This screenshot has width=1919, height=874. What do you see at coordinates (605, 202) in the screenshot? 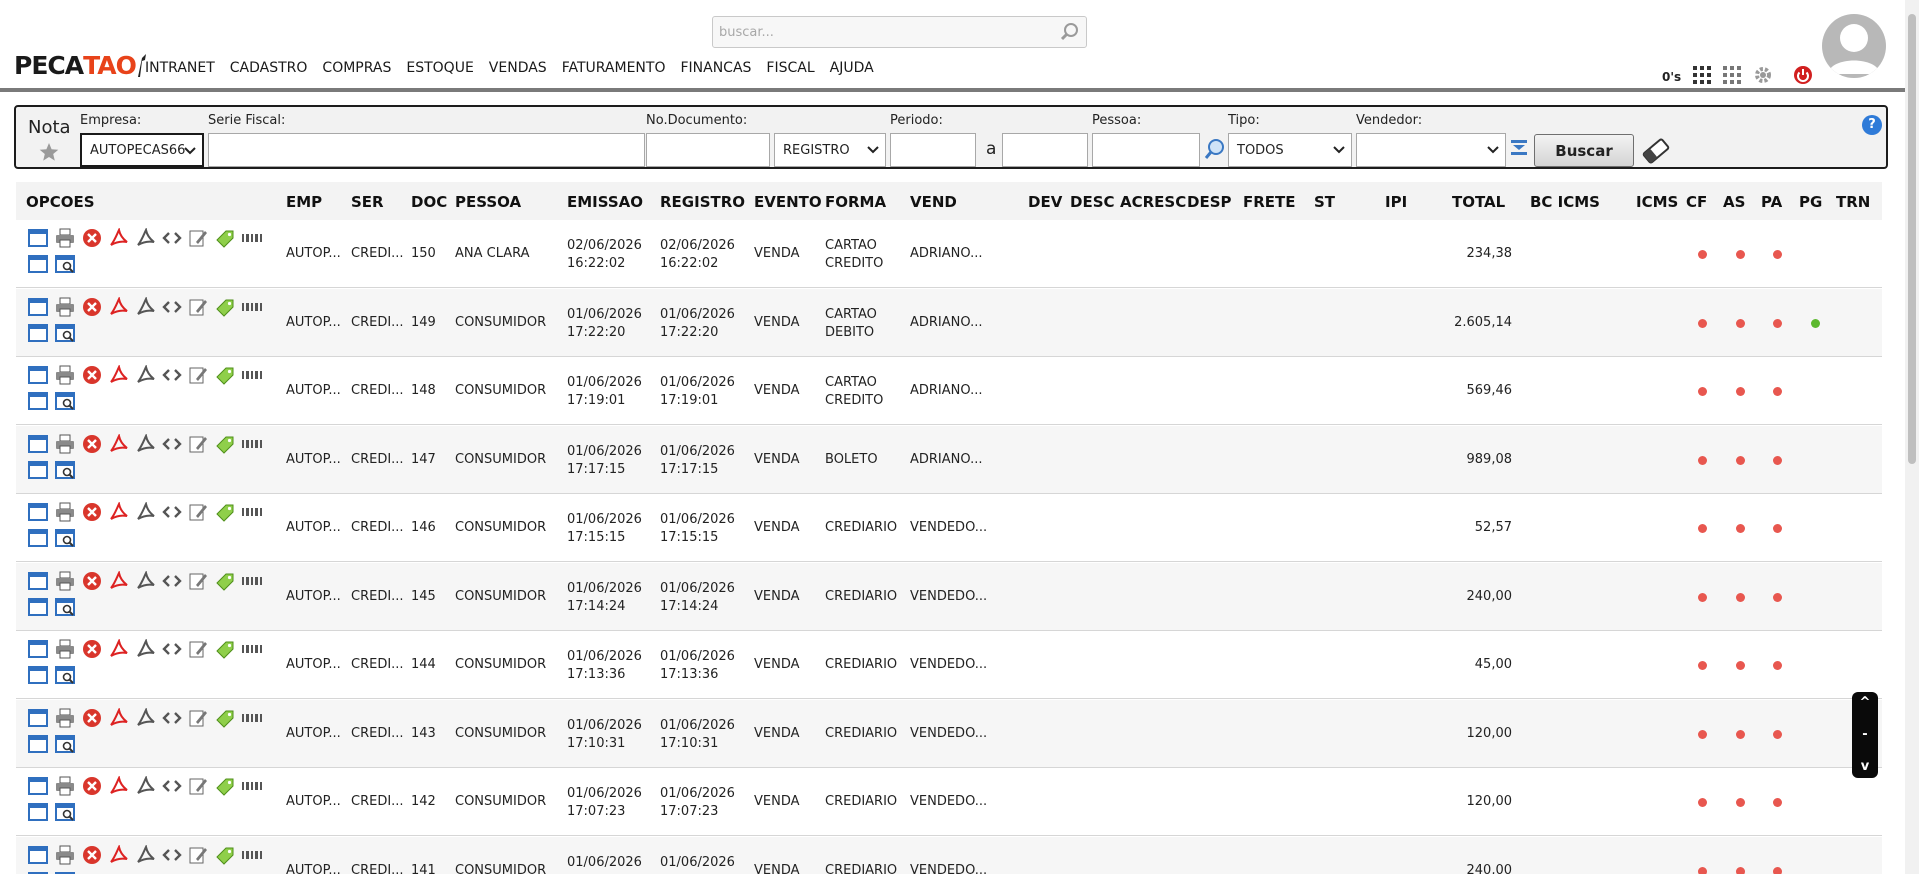
I see `col-emissao: EMISSAO` at bounding box center [605, 202].